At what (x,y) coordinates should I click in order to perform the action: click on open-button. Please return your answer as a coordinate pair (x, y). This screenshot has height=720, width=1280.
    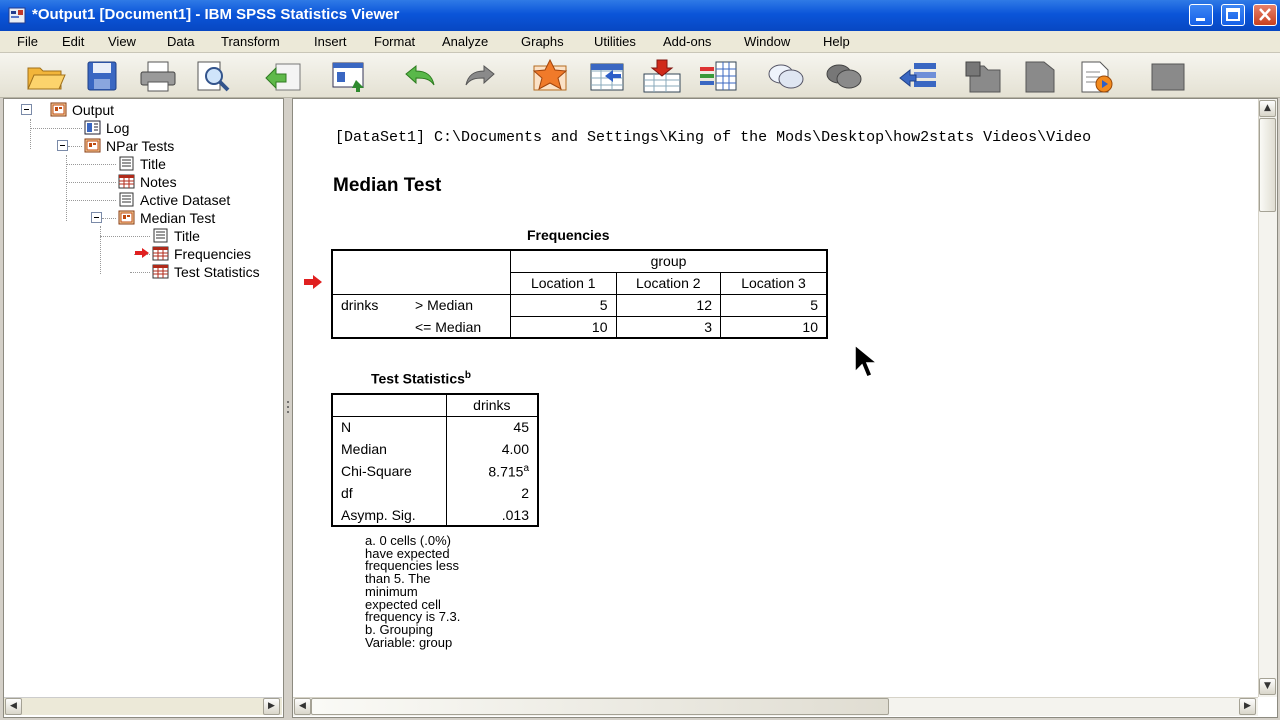
    Looking at the image, I should click on (46, 76).